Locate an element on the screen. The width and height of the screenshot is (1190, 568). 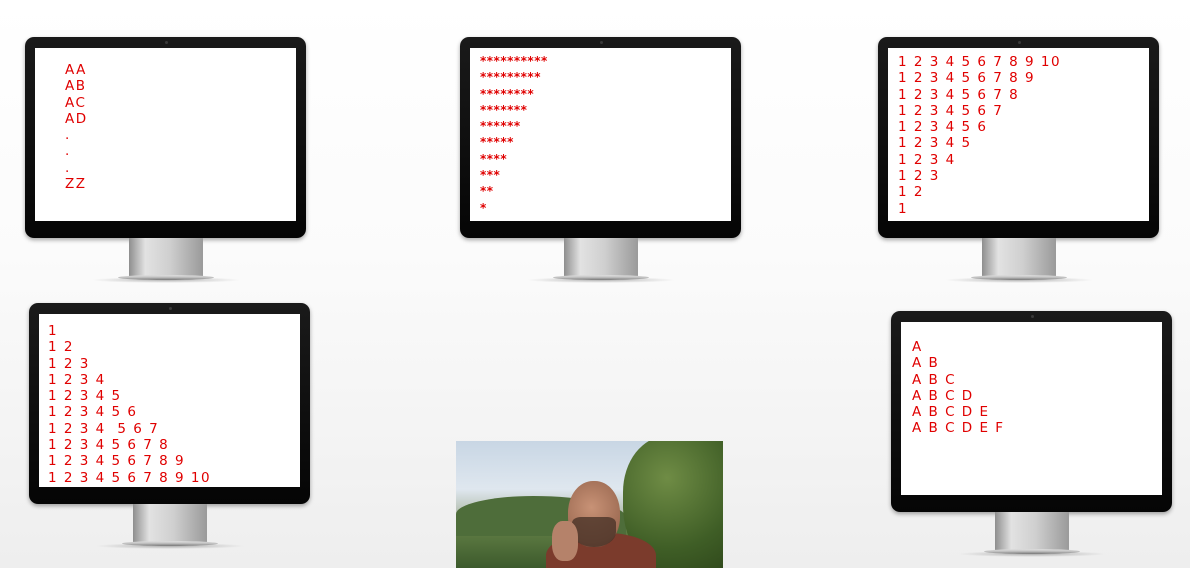
webcam-video is located at coordinates (589, 504).